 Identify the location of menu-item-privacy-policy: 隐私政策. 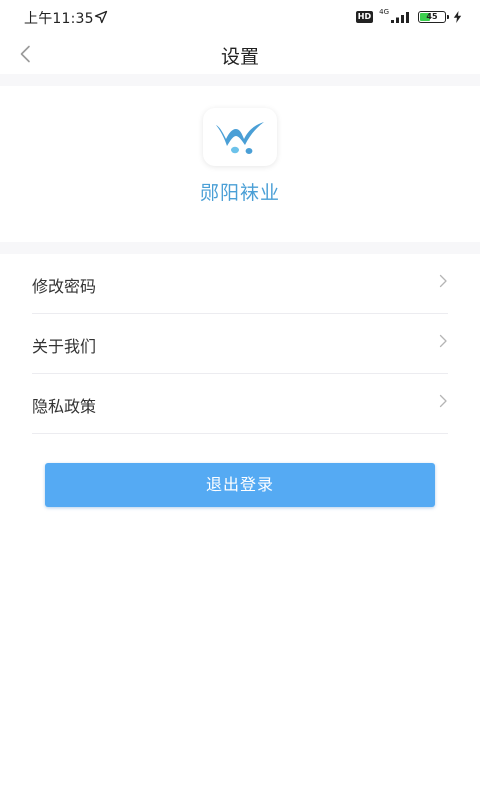
(240, 404).